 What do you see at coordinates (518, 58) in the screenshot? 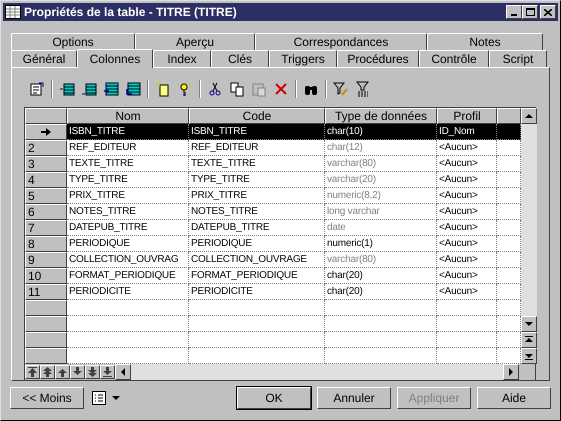
I see `tab: Script` at bounding box center [518, 58].